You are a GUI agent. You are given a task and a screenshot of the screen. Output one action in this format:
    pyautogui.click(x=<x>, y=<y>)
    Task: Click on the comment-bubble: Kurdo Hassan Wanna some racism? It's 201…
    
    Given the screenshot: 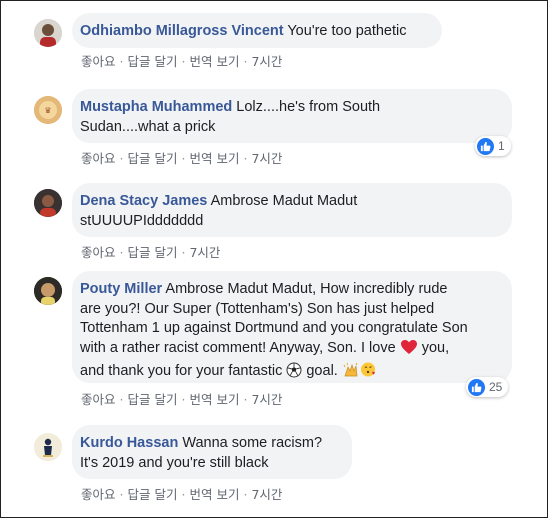 What is the action you would take?
    pyautogui.click(x=212, y=452)
    